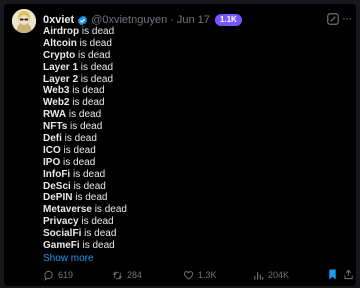 This screenshot has width=360, height=288. I want to click on badge: 1.1K, so click(228, 20).